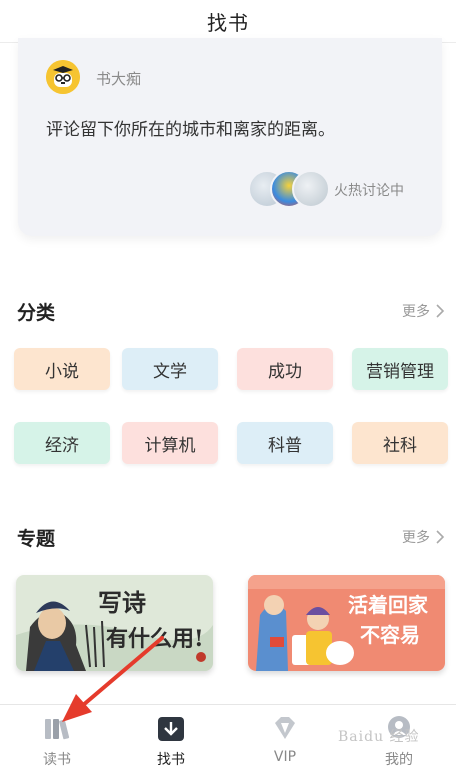  What do you see at coordinates (62, 445) in the screenshot?
I see `category-label: 经济` at bounding box center [62, 445].